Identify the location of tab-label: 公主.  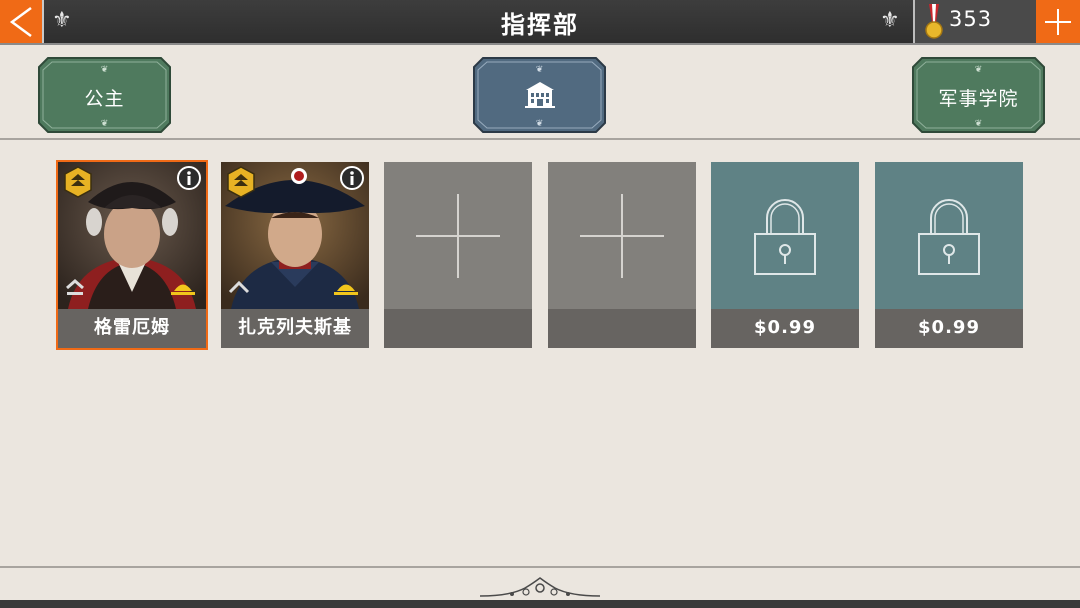
(104, 99).